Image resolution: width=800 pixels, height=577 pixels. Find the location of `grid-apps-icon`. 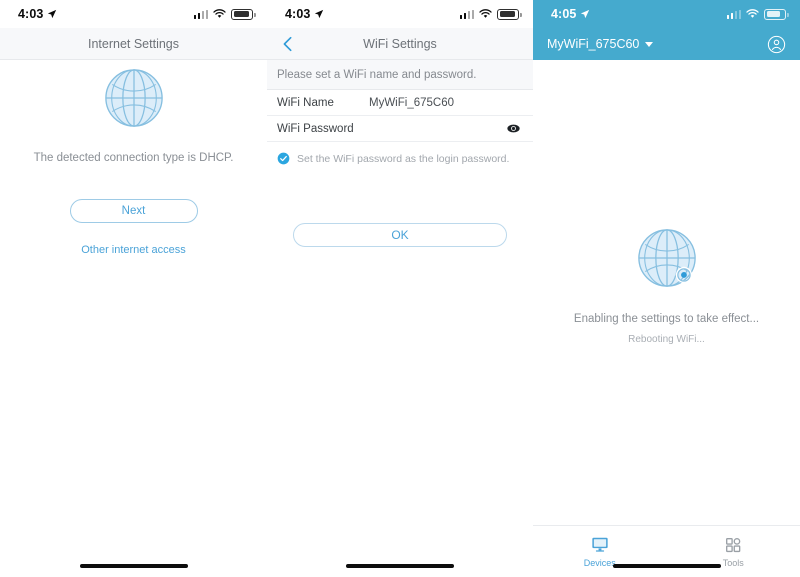

grid-apps-icon is located at coordinates (733, 544).